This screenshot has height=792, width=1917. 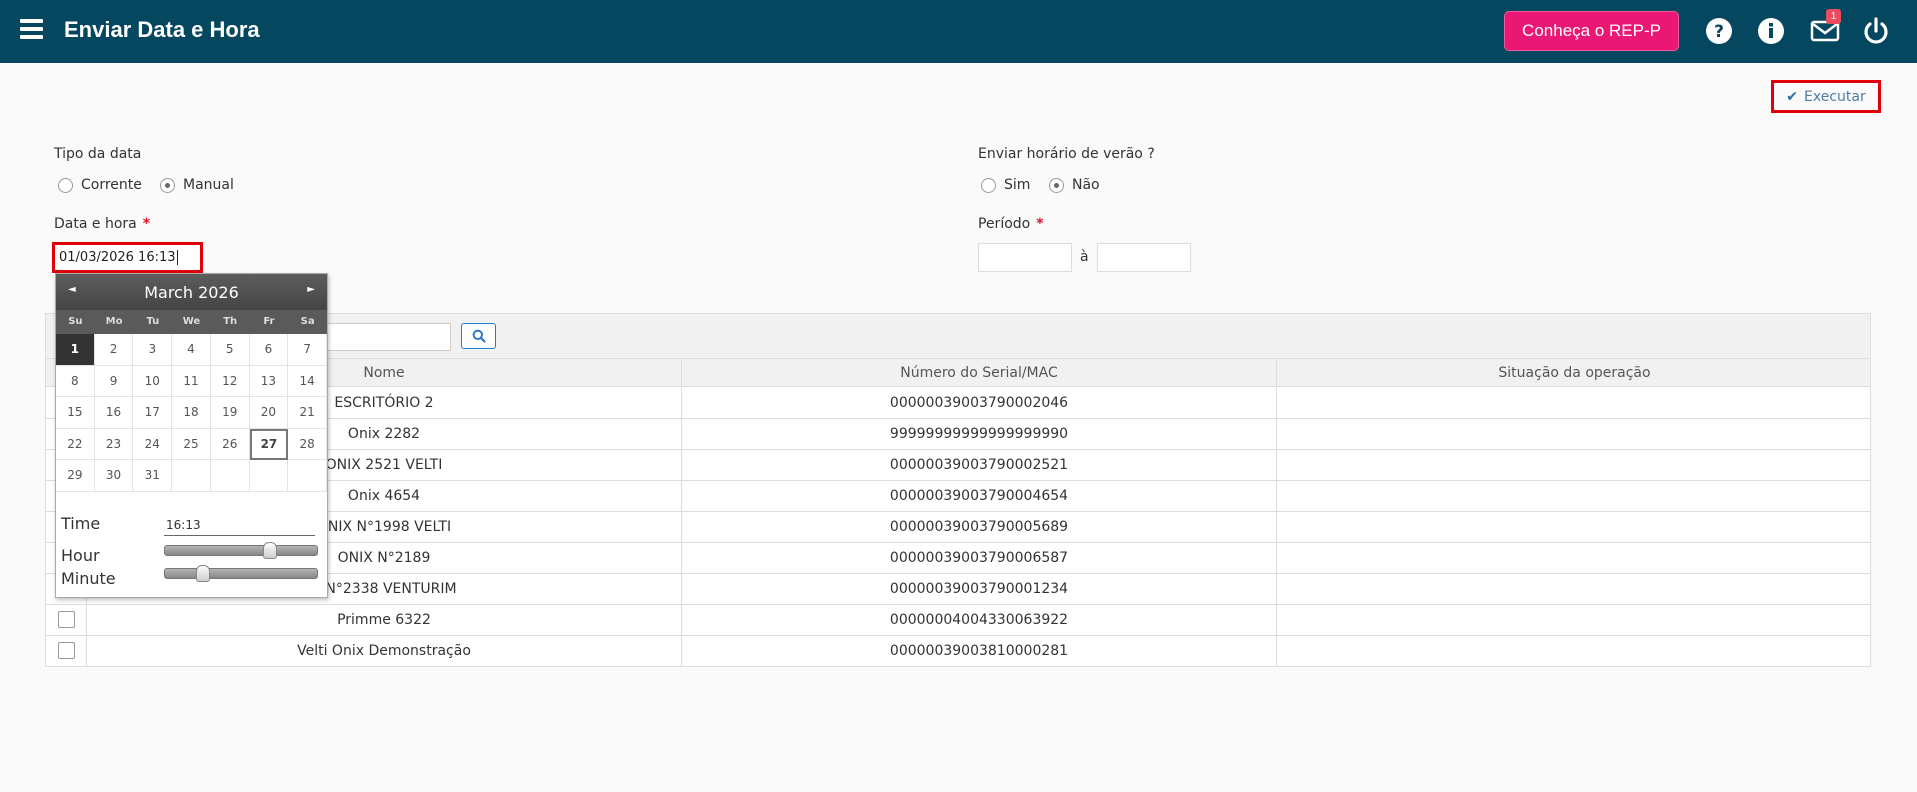 What do you see at coordinates (100, 185) in the screenshot?
I see `radio-corrente: Corrente` at bounding box center [100, 185].